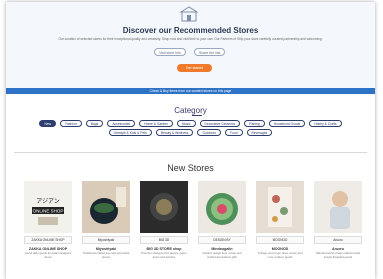  What do you see at coordinates (121, 123) in the screenshot?
I see `category-chip: Accessories` at bounding box center [121, 123].